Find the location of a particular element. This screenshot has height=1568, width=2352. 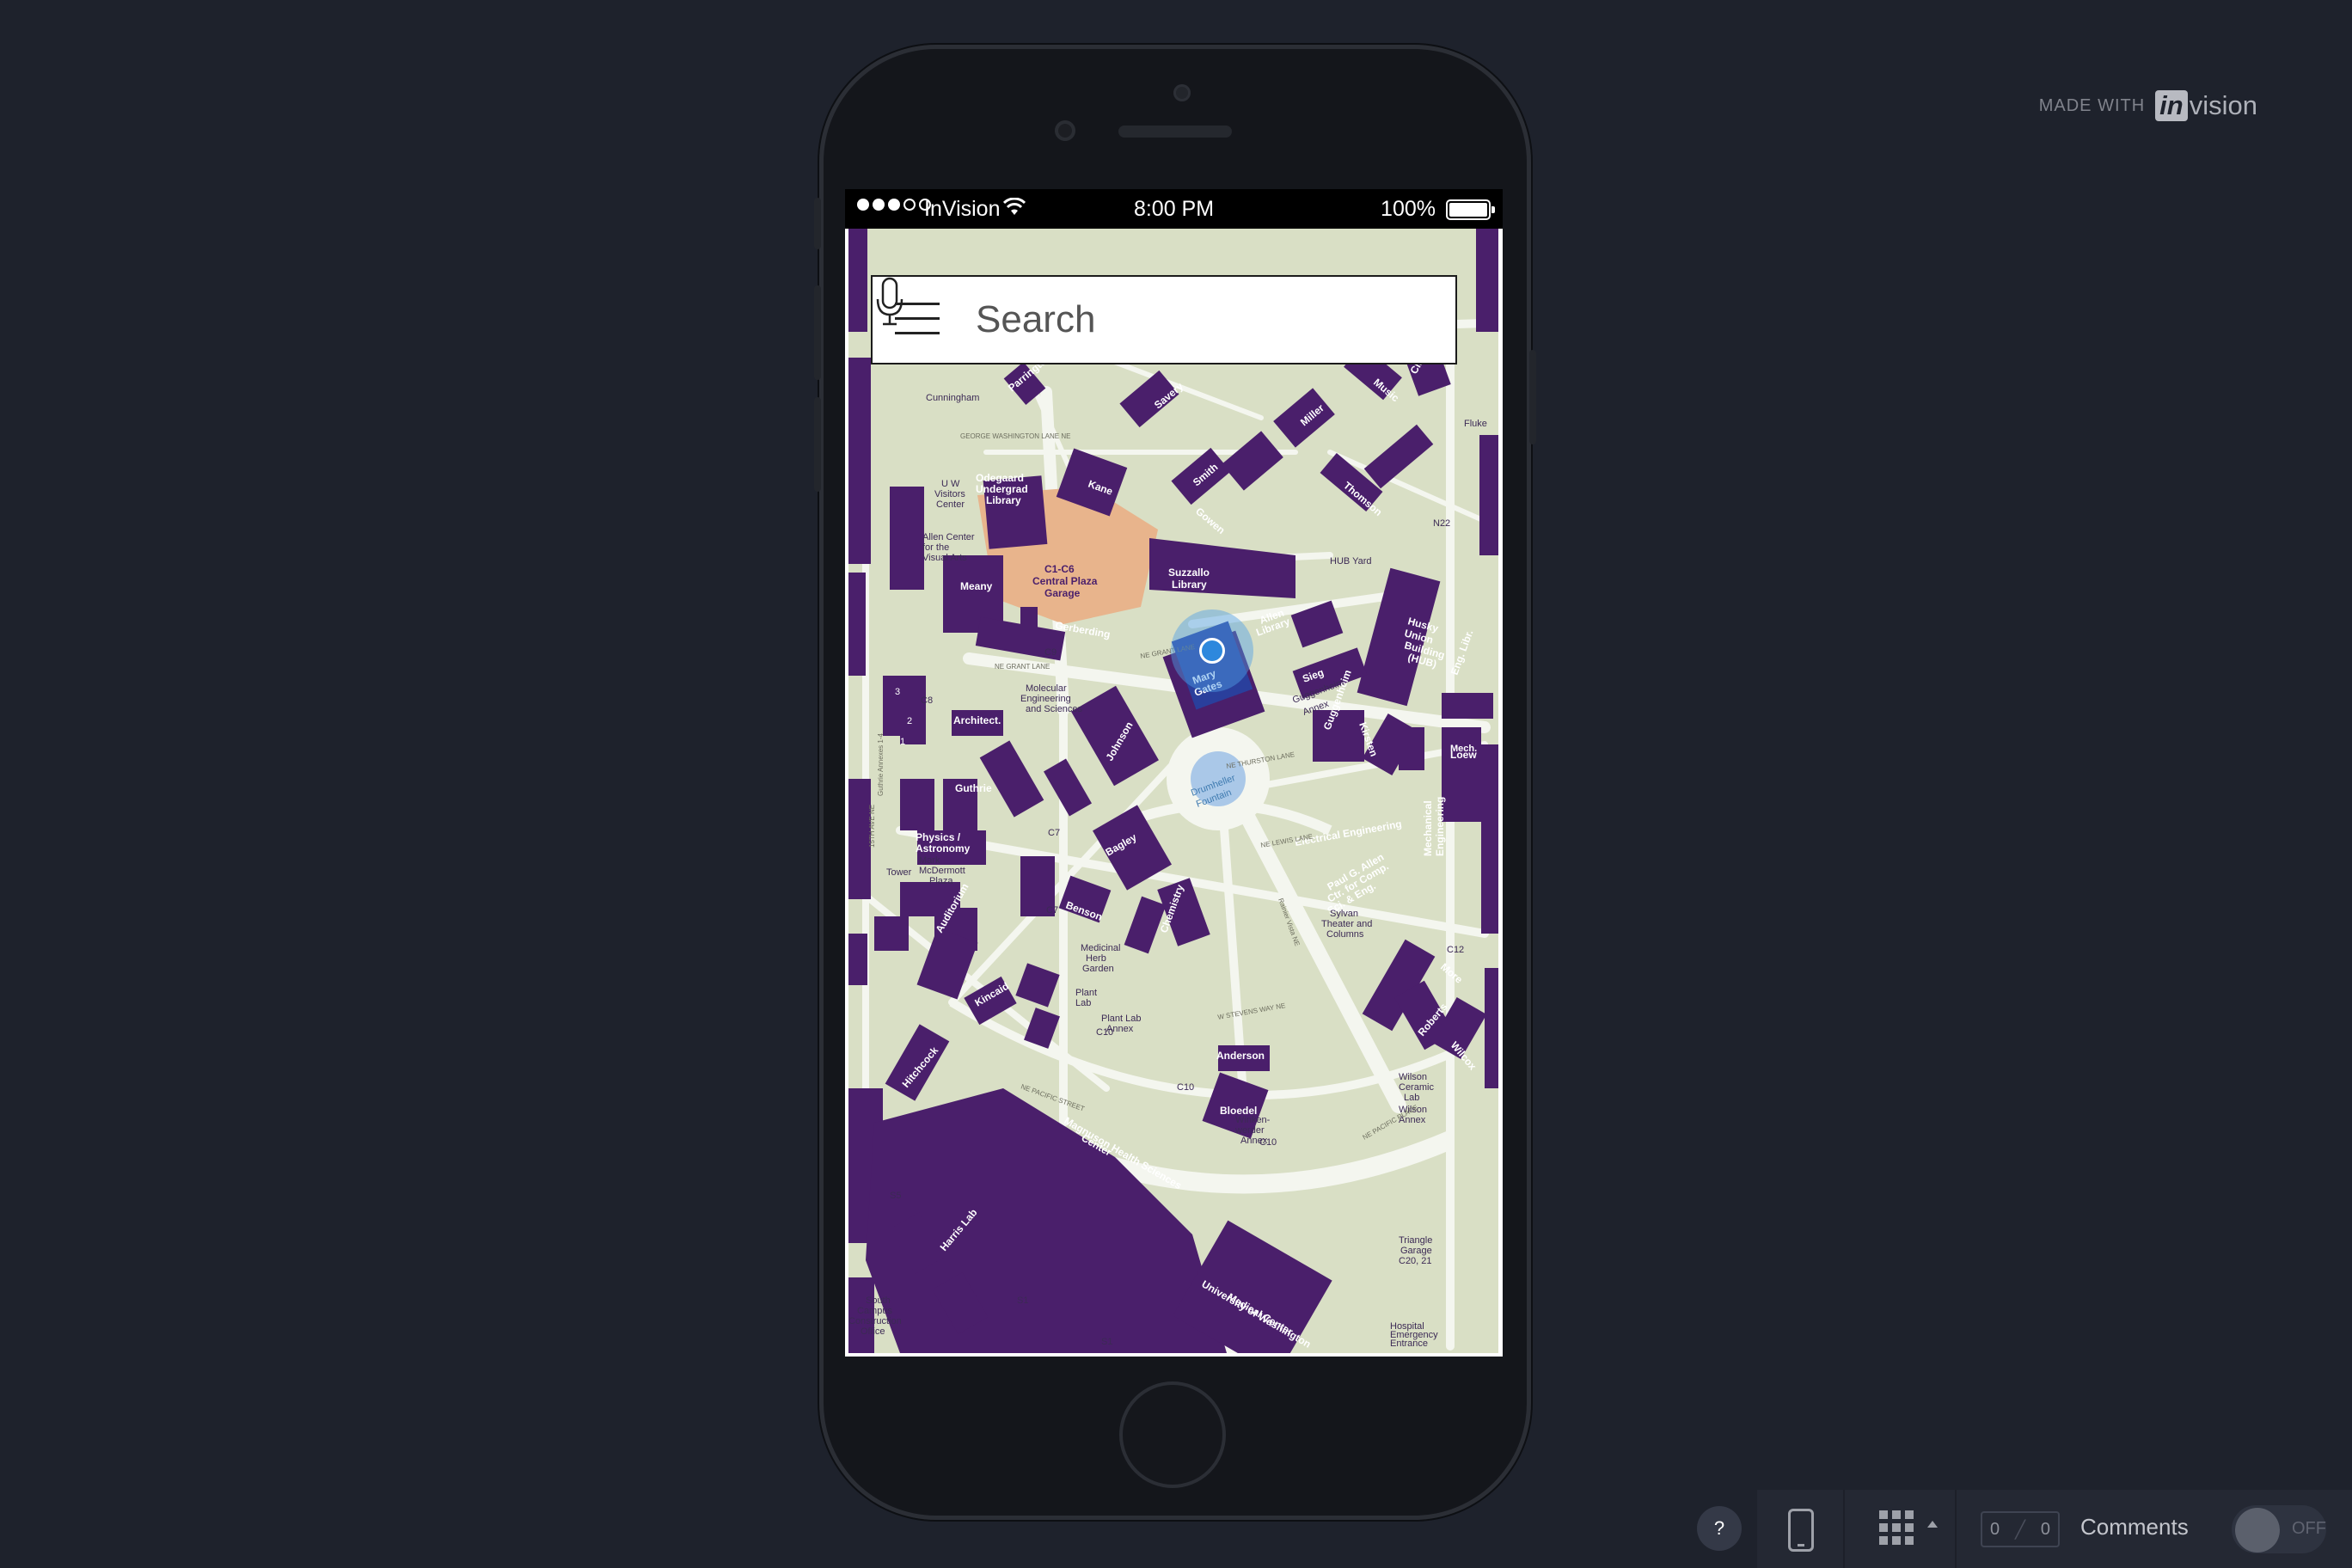

svg-text: N22 is located at coordinates (1441, 523).